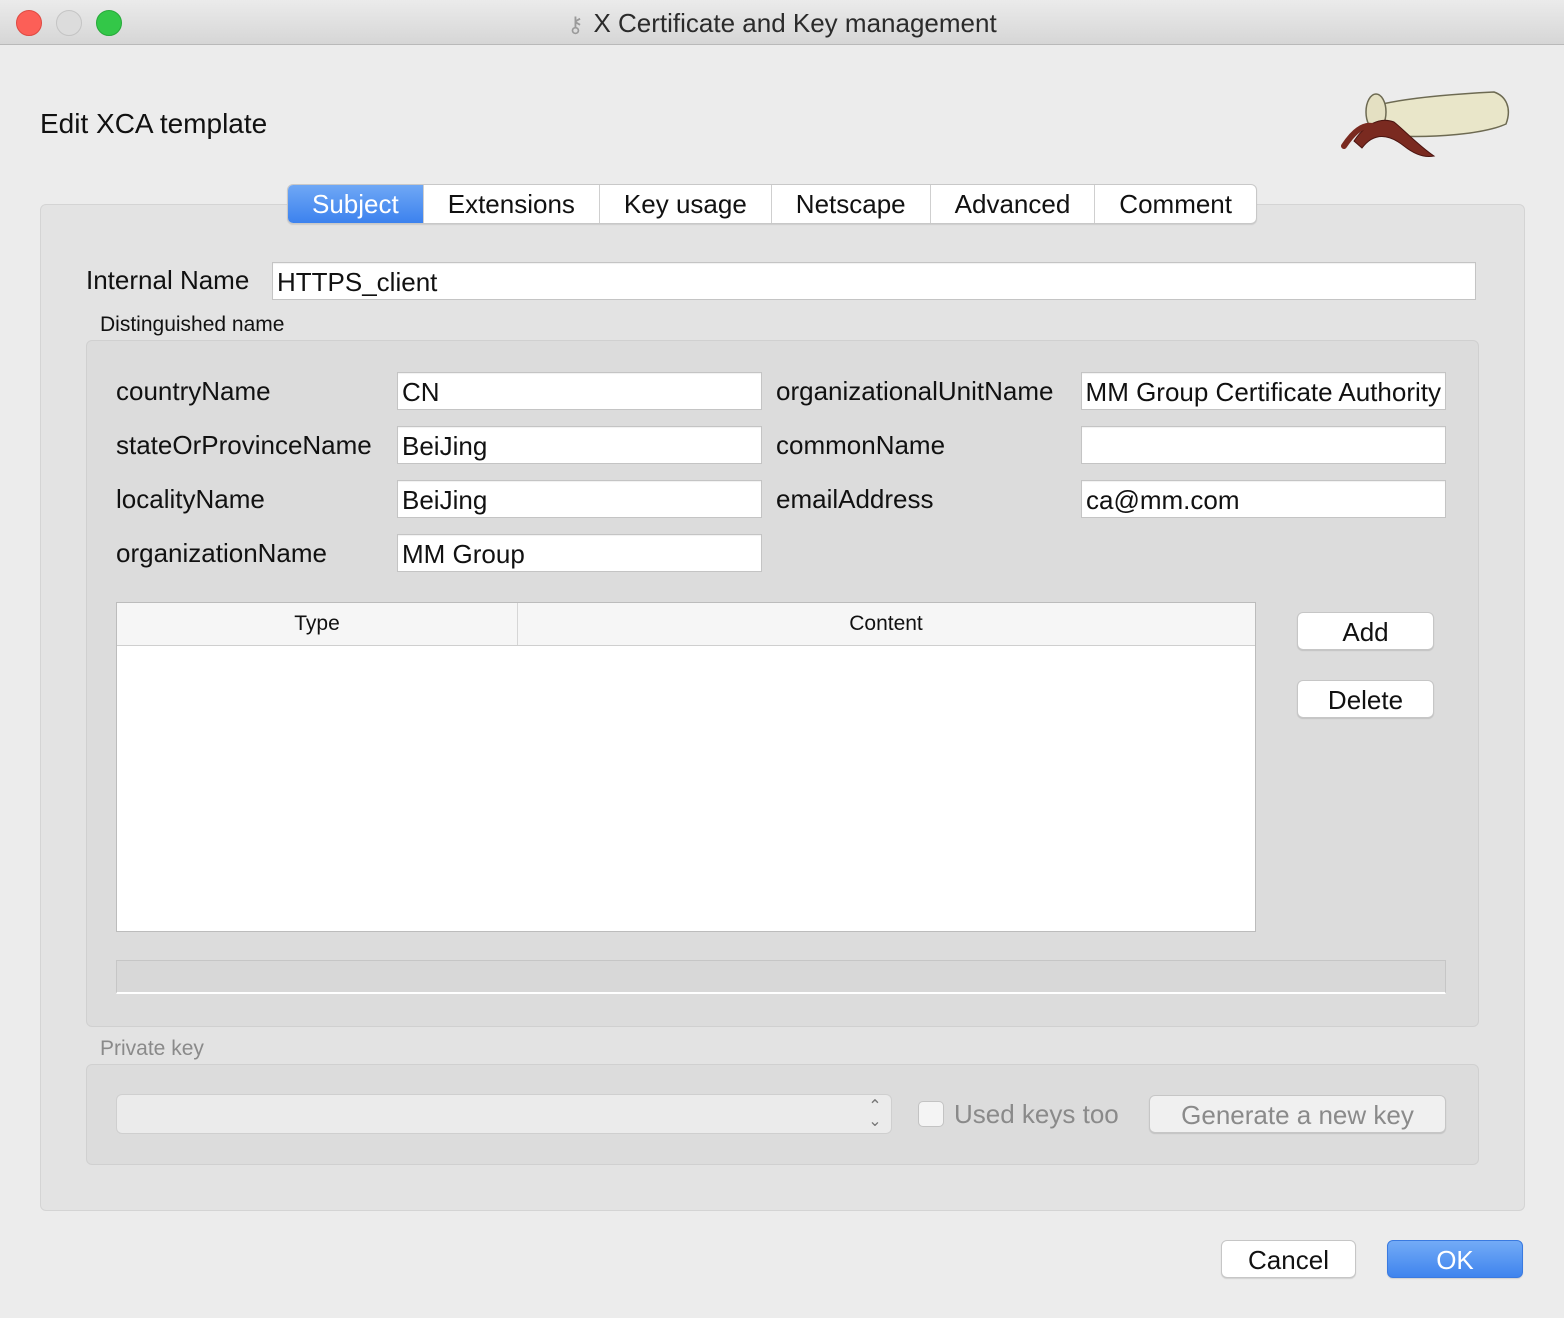 This screenshot has height=1318, width=1564. Describe the element at coordinates (1297, 1114) in the screenshot. I see `generate-key-button: Generate a new key` at that location.